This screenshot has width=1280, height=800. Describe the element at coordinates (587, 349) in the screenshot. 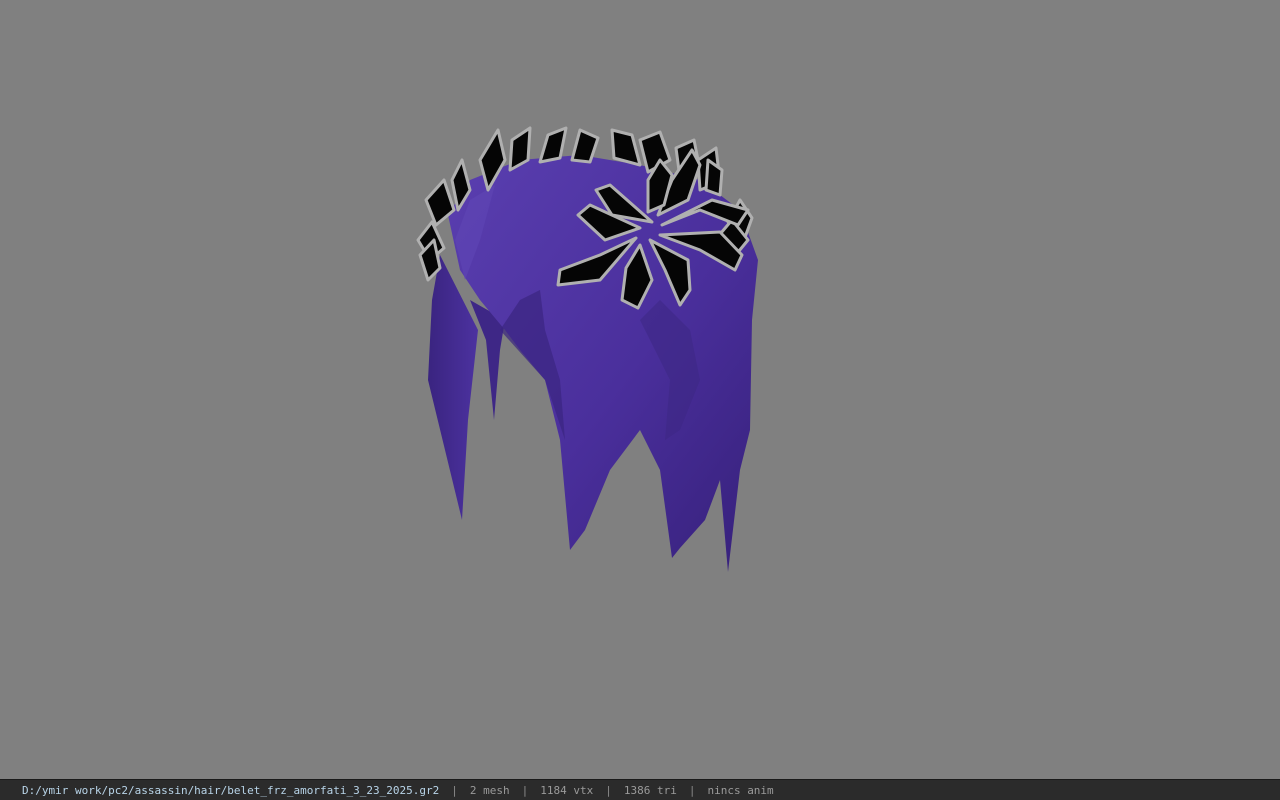

I see `model-render` at that location.